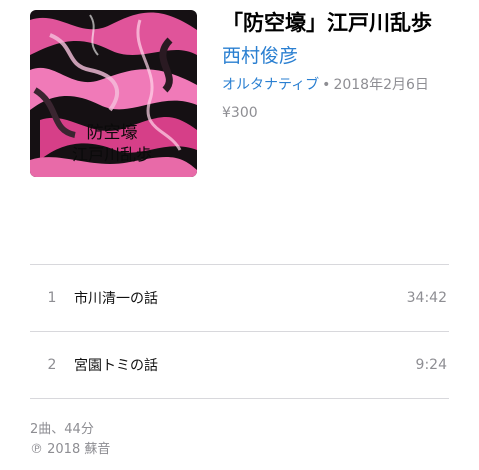 The height and width of the screenshot is (470, 479). What do you see at coordinates (347, 113) in the screenshot?
I see `album-price: ¥300` at bounding box center [347, 113].